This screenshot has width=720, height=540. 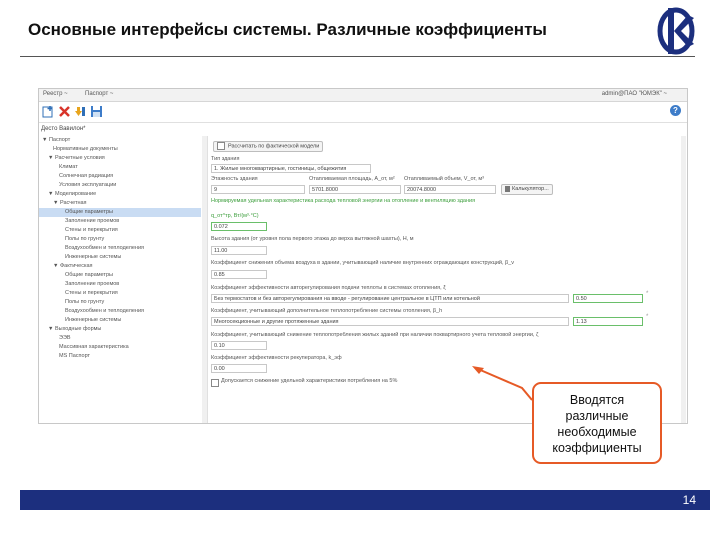 What do you see at coordinates (239, 274) in the screenshot?
I see `coef-volume-input: 0.85` at bounding box center [239, 274].